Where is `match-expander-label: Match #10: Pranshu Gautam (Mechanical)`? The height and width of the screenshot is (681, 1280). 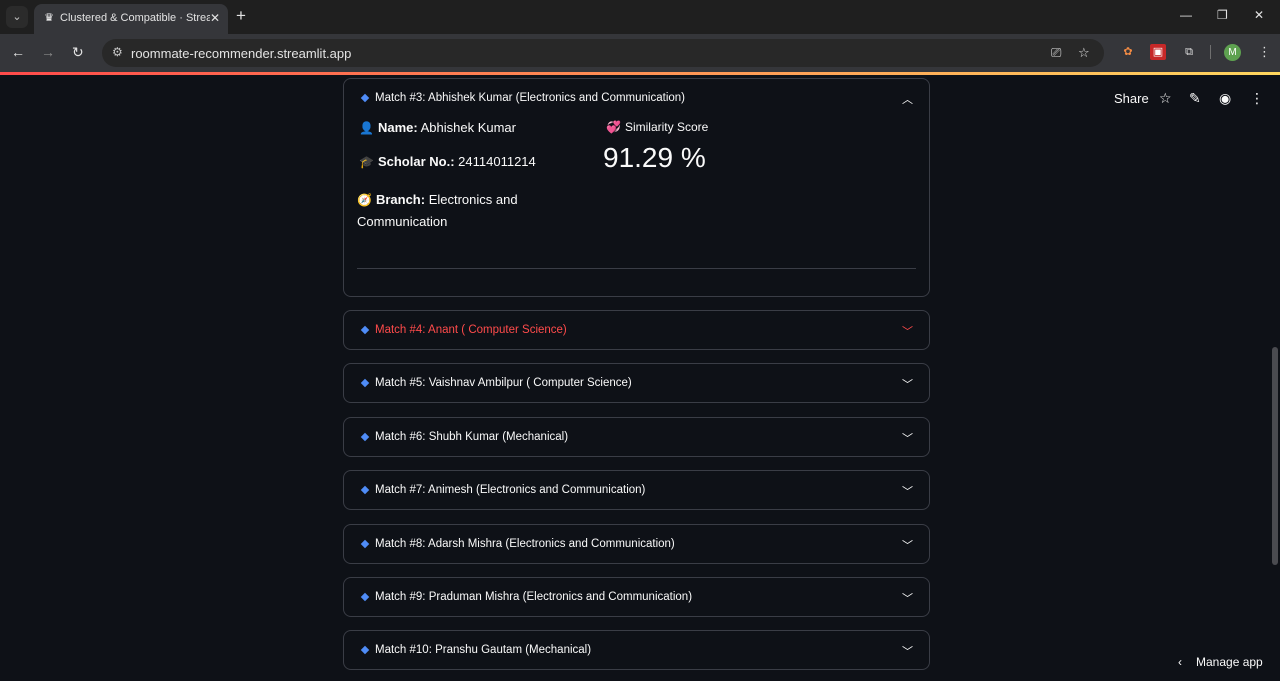
match-expander-label: Match #10: Pranshu Gautam (Mechanical) is located at coordinates (483, 650).